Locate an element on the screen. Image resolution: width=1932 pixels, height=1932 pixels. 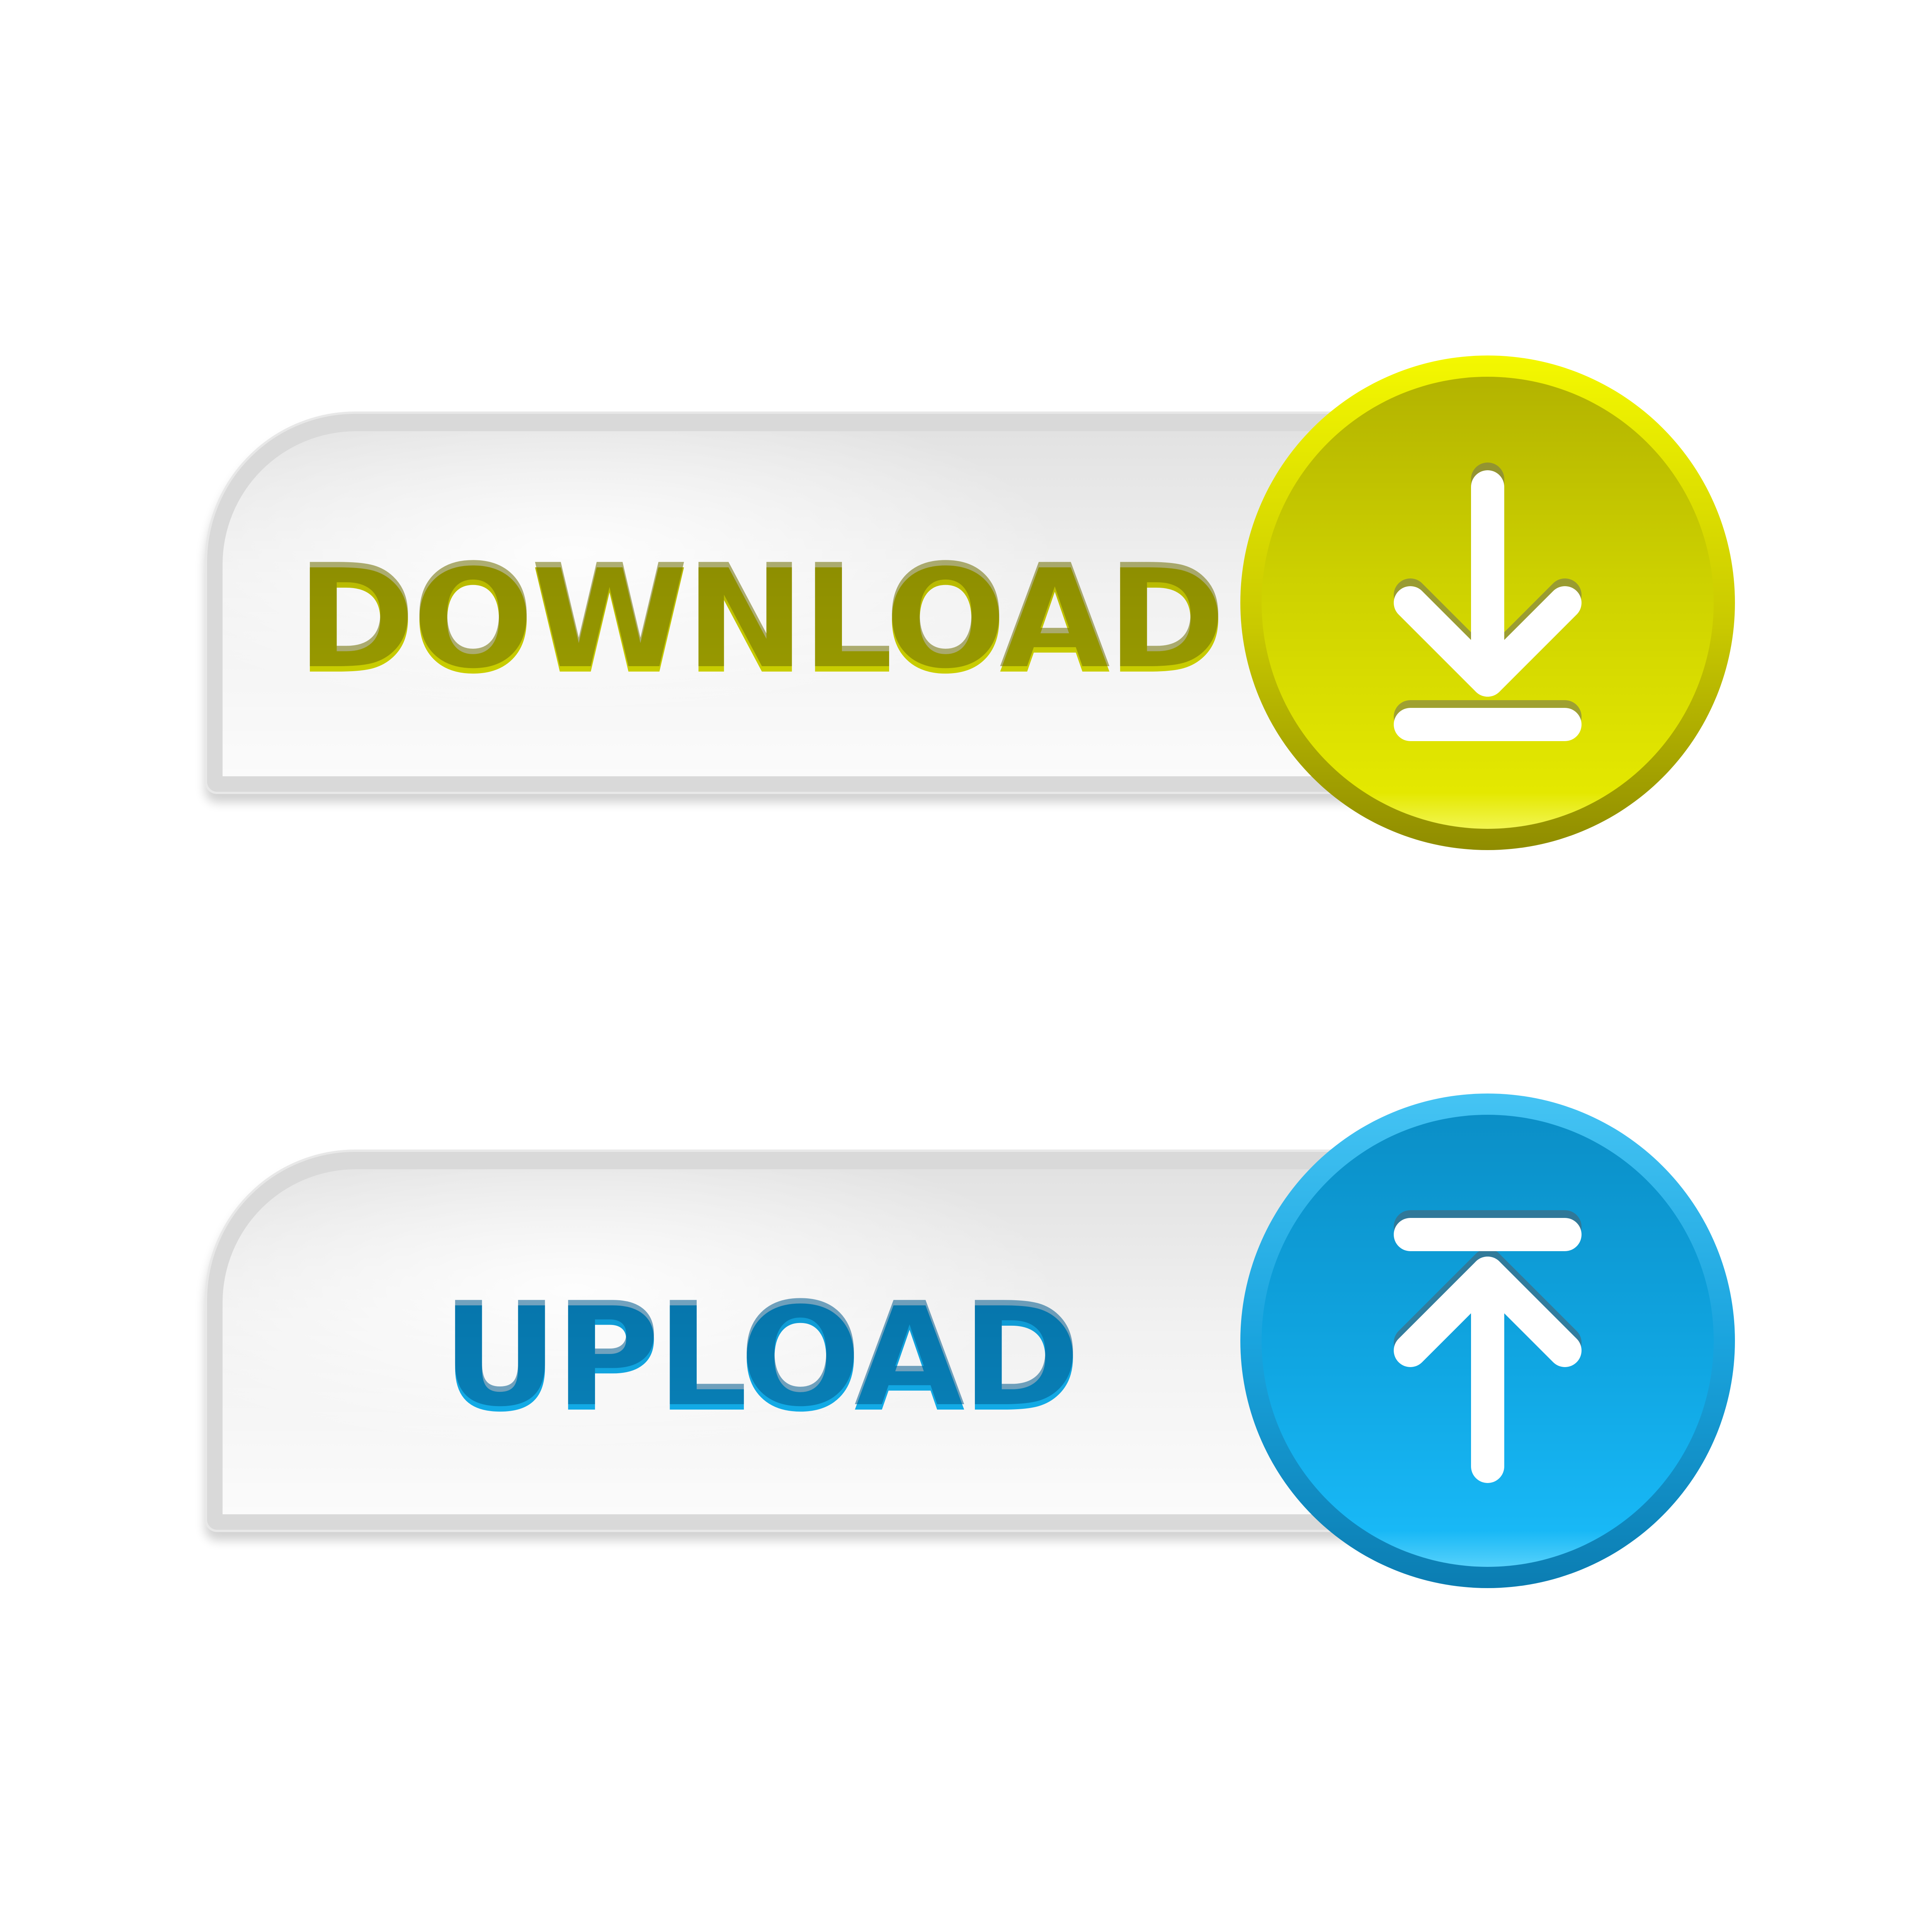
upload-label-face: UPLOAD is located at coordinates (806, 1341).